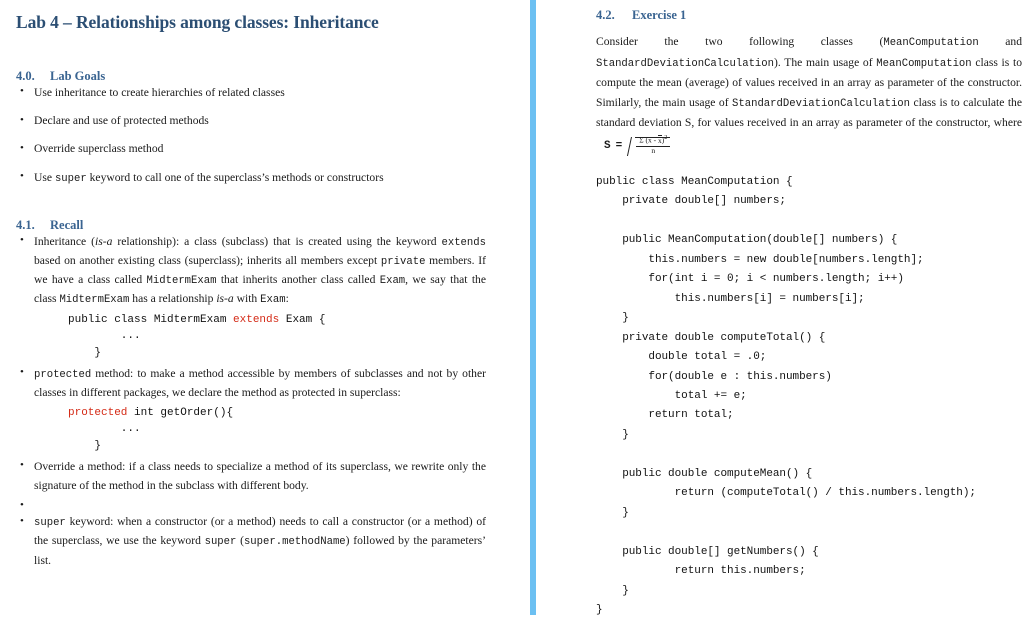 The width and height of the screenshot is (1024, 621). I want to click on section-heading-exercise: 4.2. Exercise 1, so click(809, 15).